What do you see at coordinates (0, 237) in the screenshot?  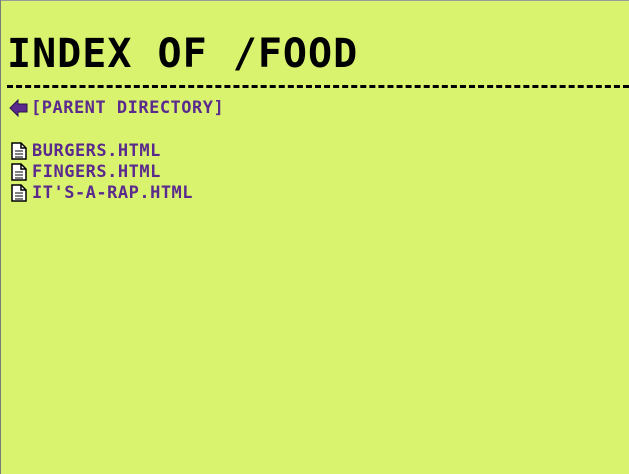 I see `window-left-edge` at bounding box center [0, 237].